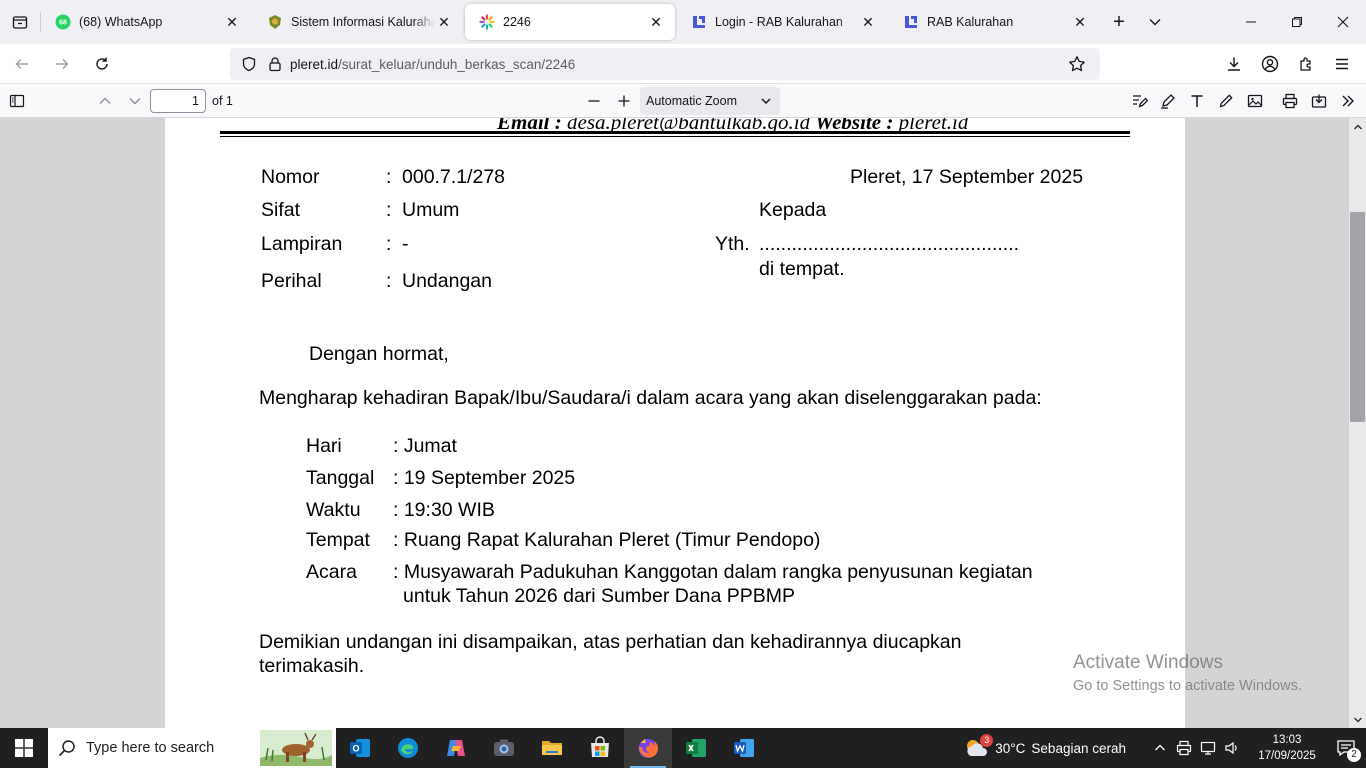  I want to click on di-tempat-label: di tempat., so click(802, 269).